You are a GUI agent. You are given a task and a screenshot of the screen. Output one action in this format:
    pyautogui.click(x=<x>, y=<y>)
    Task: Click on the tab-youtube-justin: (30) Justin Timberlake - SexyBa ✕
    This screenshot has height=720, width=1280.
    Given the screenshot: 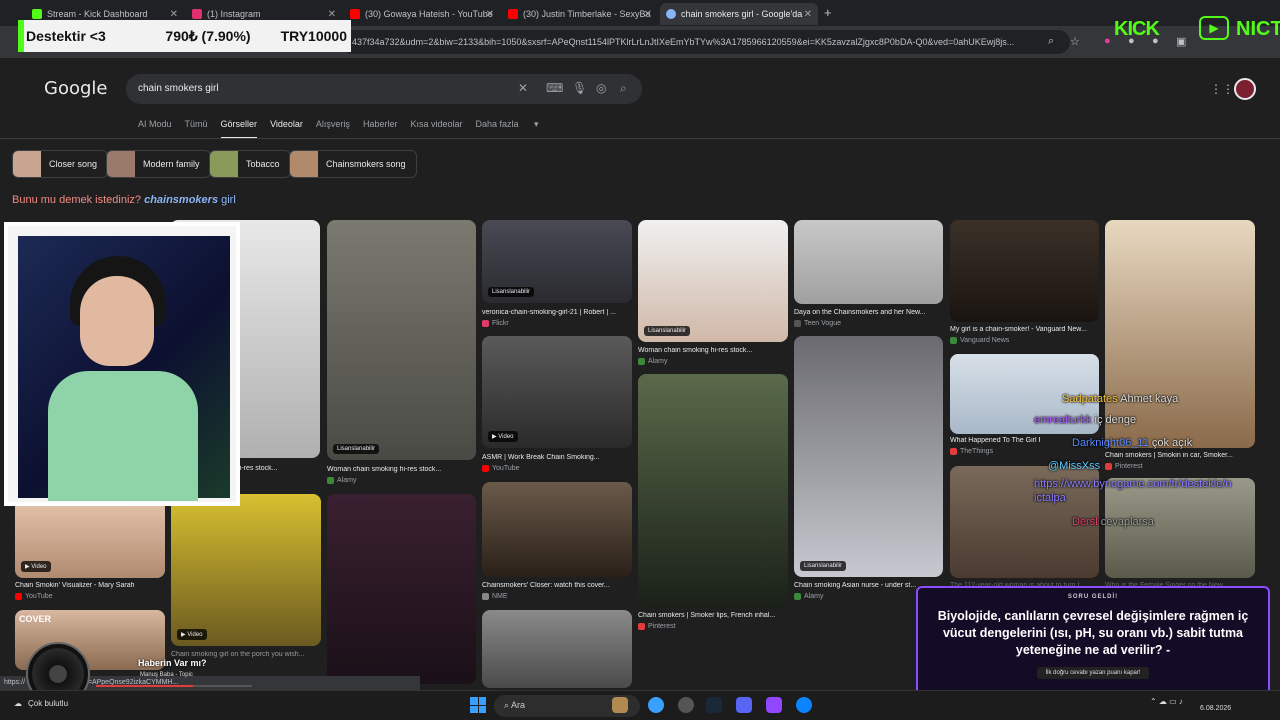 What is the action you would take?
    pyautogui.click(x=580, y=14)
    